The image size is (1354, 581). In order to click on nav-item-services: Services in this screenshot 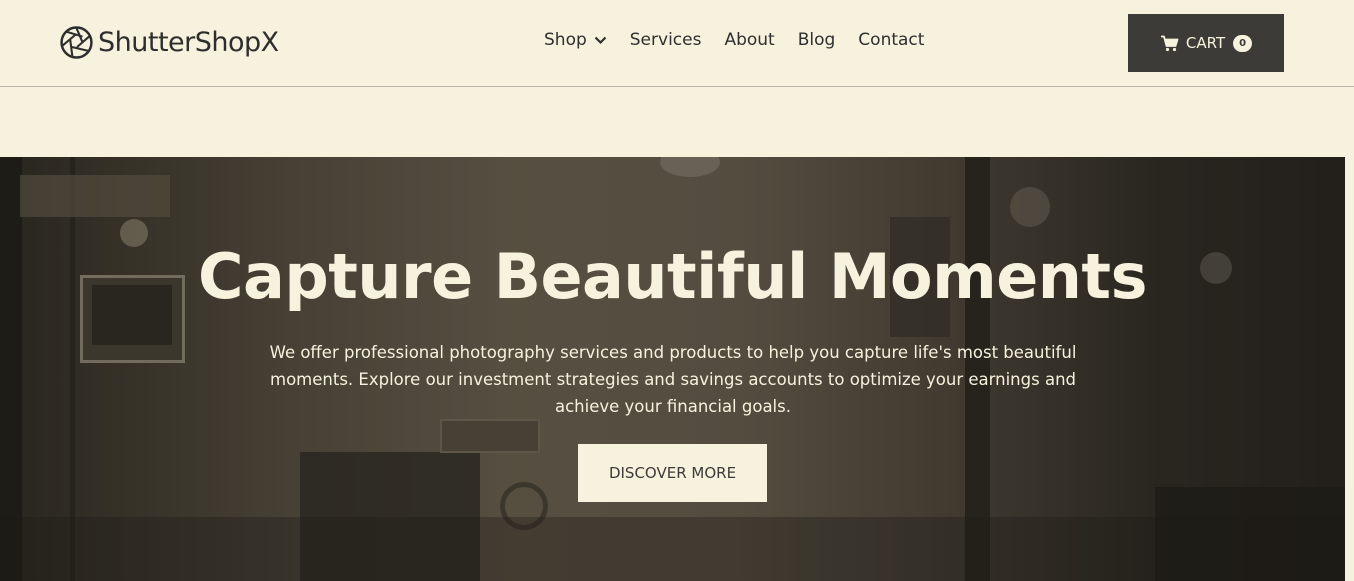, I will do `click(666, 40)`.